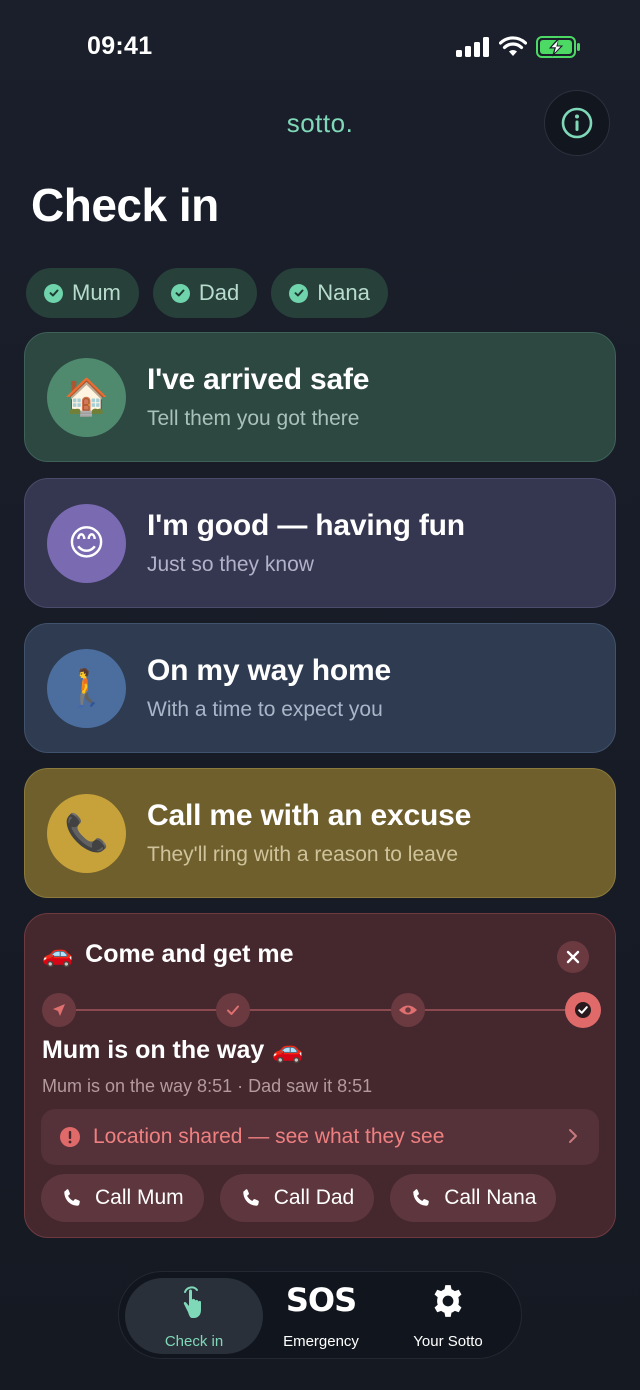 The width and height of the screenshot is (640, 1390). I want to click on alert-pin-icon, so click(70, 1137).